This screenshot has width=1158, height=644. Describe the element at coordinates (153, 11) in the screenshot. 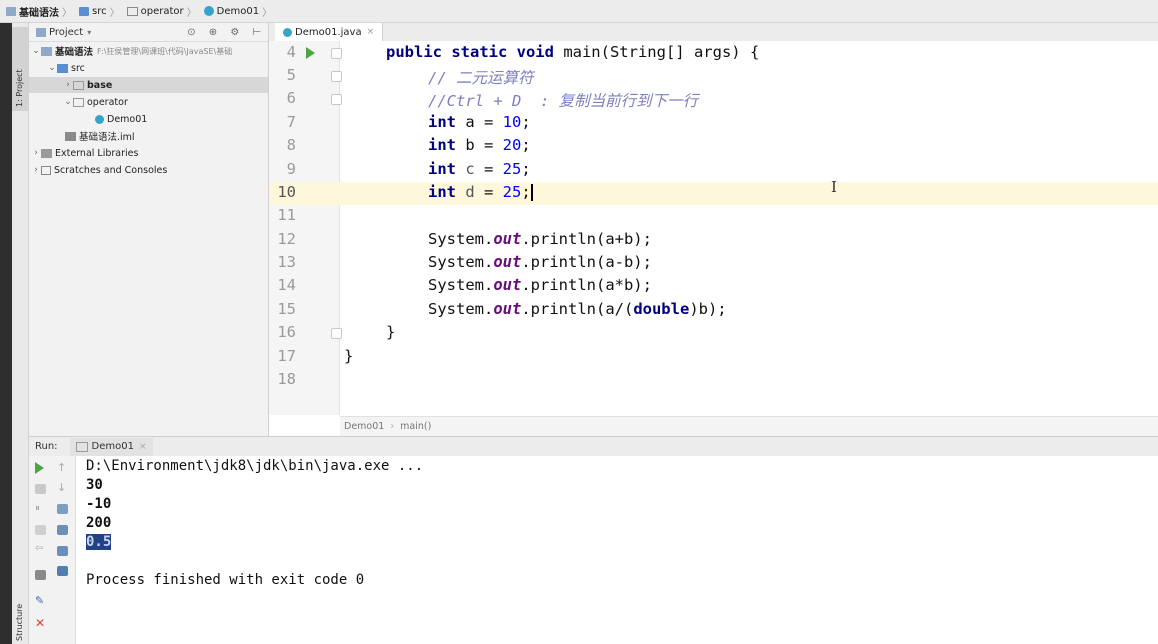

I see `nav-crumb-operator: operator` at that location.